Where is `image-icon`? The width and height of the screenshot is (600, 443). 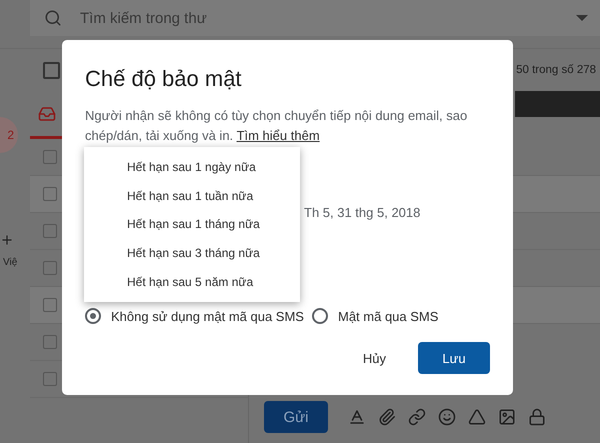
image-icon is located at coordinates (507, 417).